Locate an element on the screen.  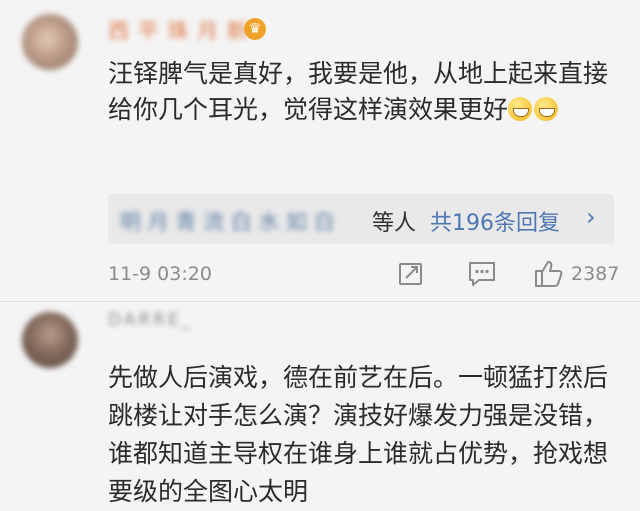
like-count: 2387 is located at coordinates (595, 274).